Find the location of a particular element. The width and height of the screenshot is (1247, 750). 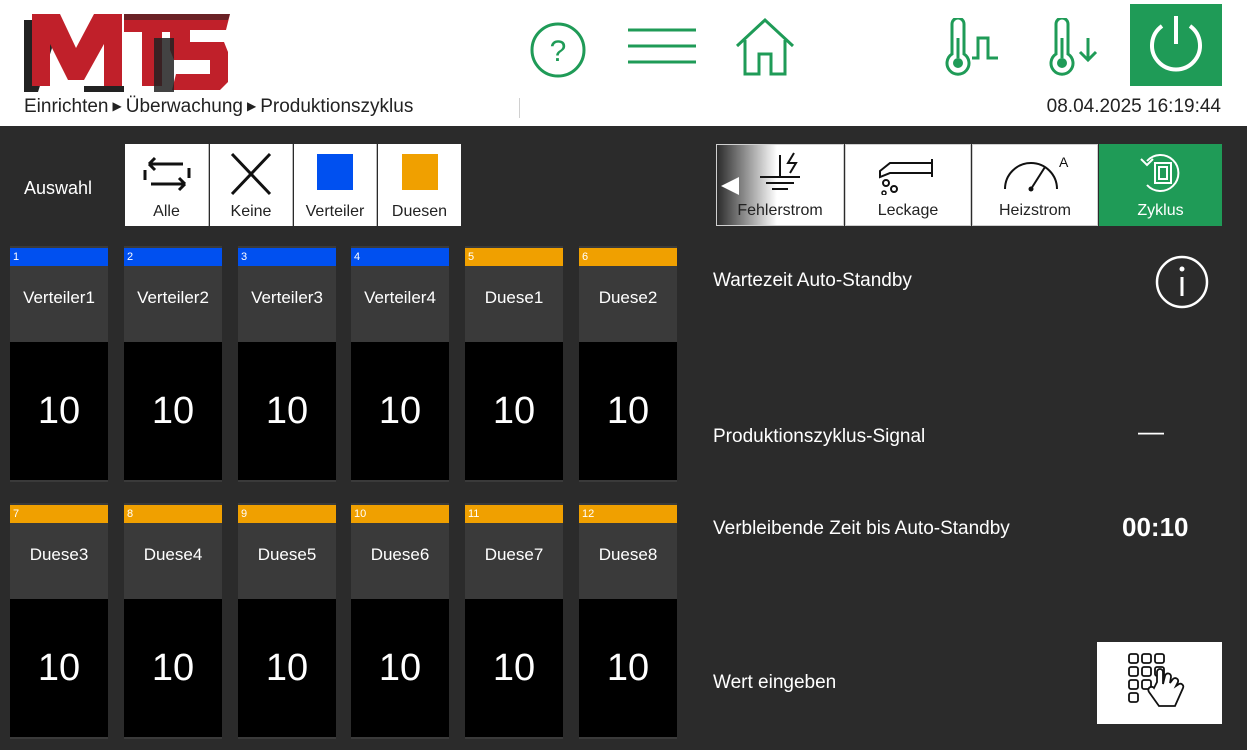

keypad-icon is located at coordinates (1156, 680).